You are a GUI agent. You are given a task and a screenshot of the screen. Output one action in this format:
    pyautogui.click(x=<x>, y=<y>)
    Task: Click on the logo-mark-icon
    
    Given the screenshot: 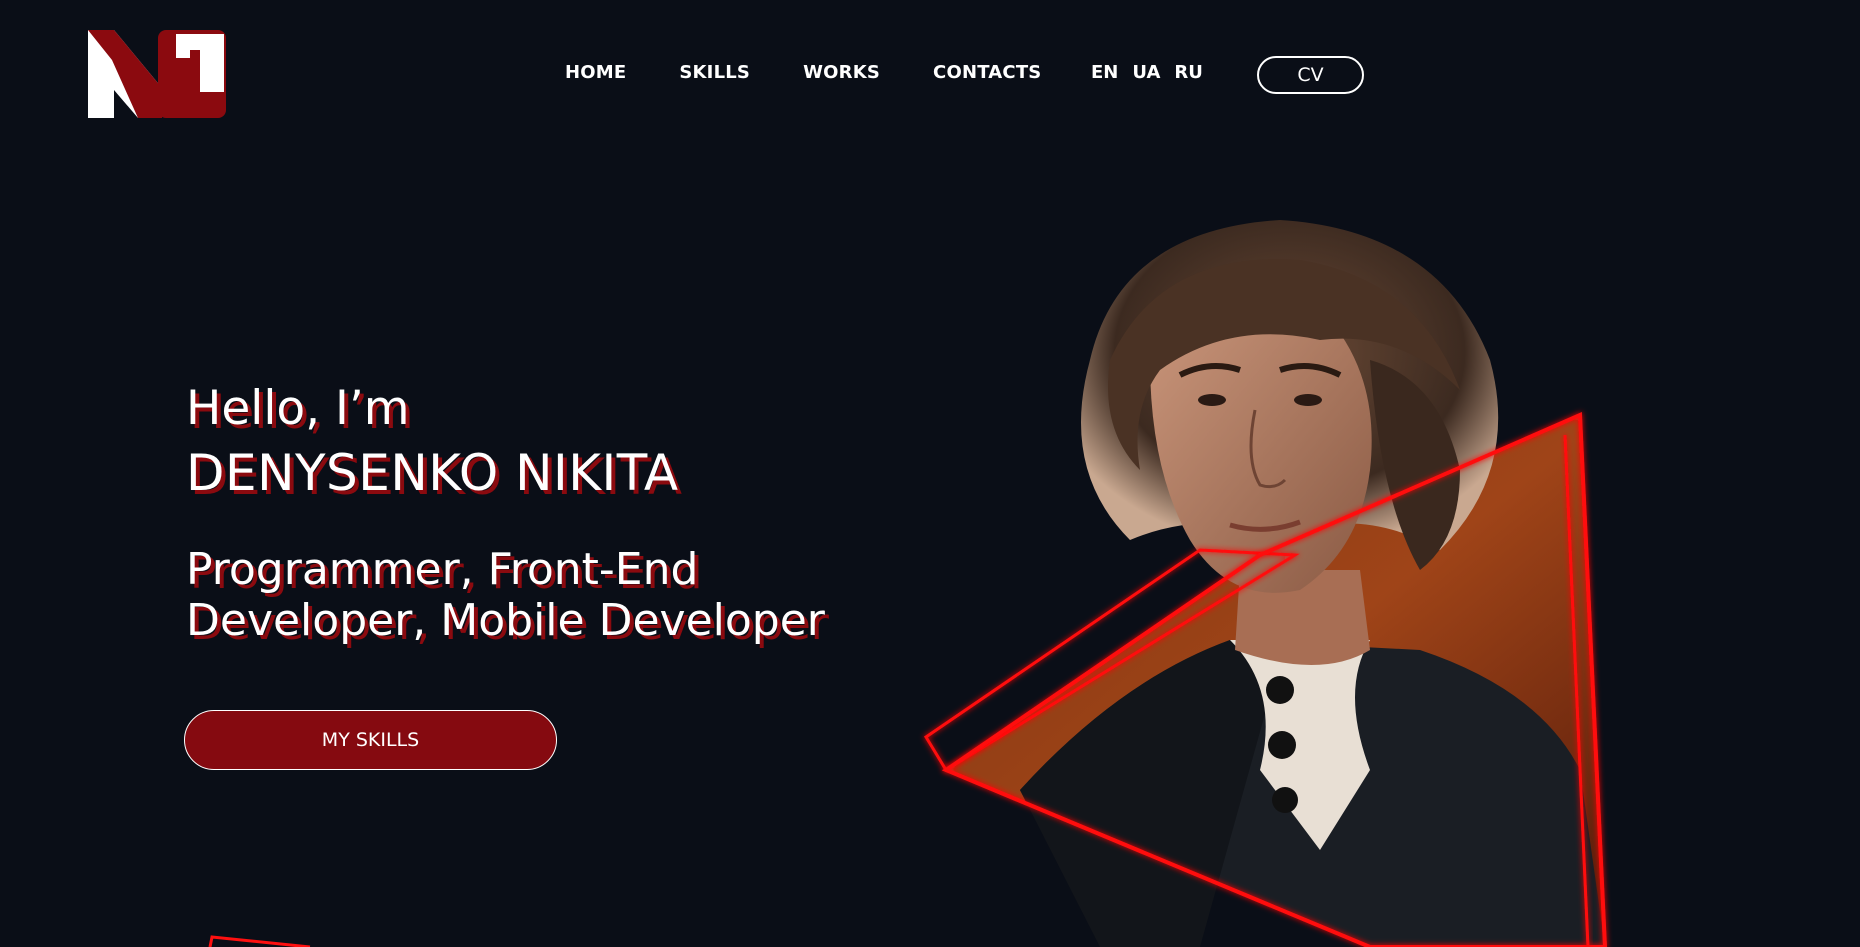 What is the action you would take?
    pyautogui.click(x=157, y=74)
    